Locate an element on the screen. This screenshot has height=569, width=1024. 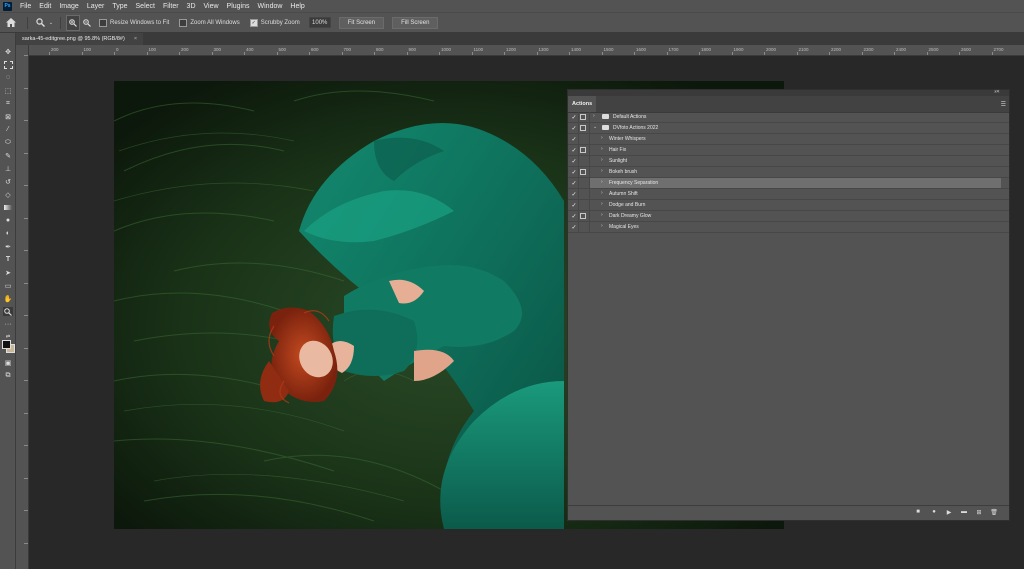
zoom-in-icon is located at coordinates (73, 22).